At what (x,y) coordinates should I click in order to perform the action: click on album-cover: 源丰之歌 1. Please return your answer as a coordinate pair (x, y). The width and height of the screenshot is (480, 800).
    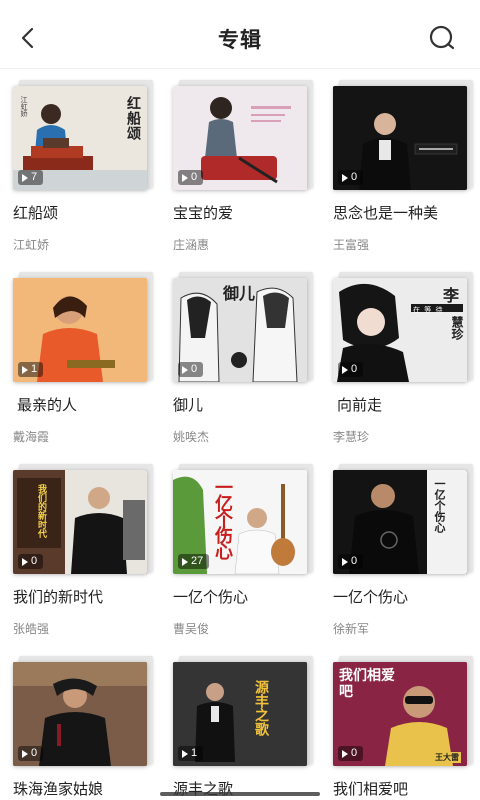
    Looking at the image, I should click on (243, 712).